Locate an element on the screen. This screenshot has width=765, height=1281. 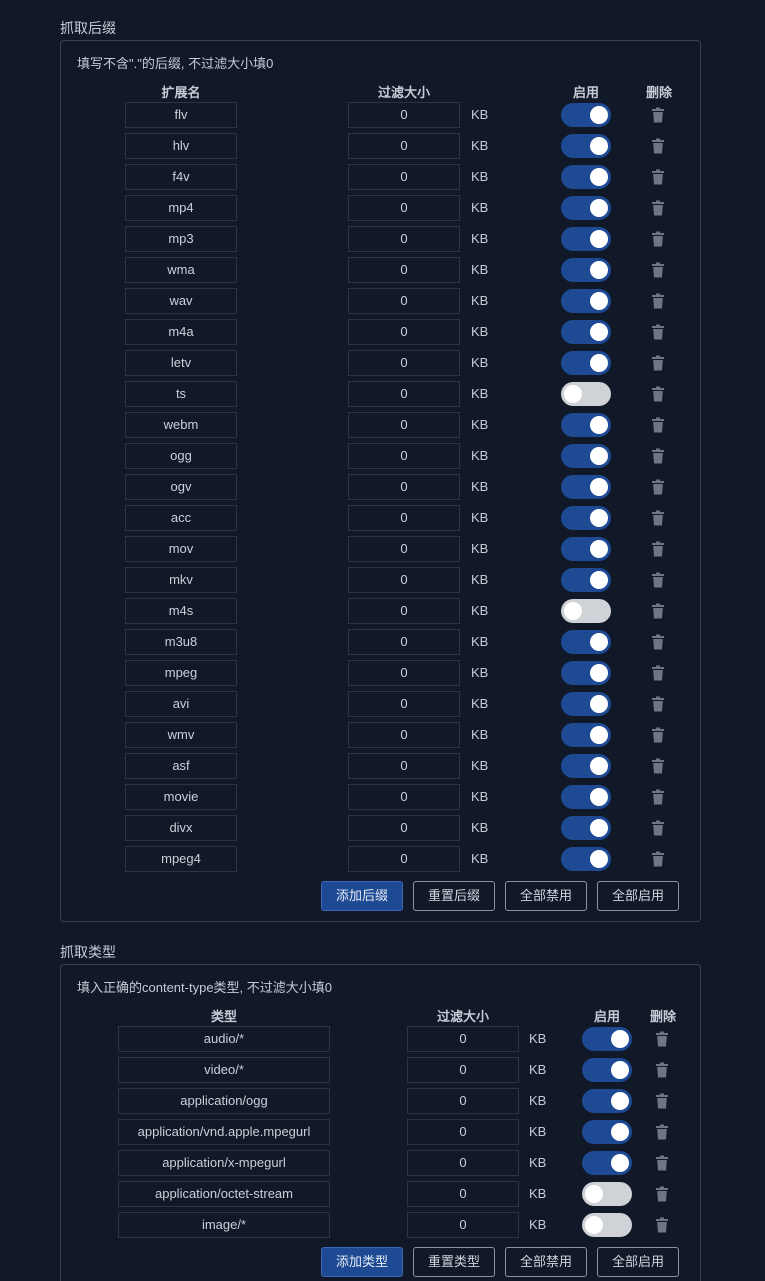
suffix-name-input: hlv is located at coordinates (181, 146).